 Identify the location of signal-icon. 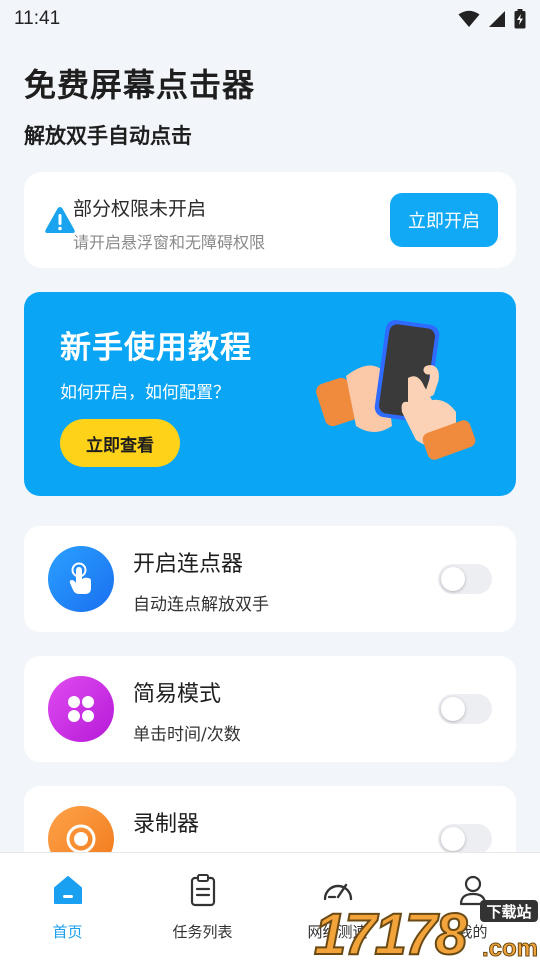
(497, 19).